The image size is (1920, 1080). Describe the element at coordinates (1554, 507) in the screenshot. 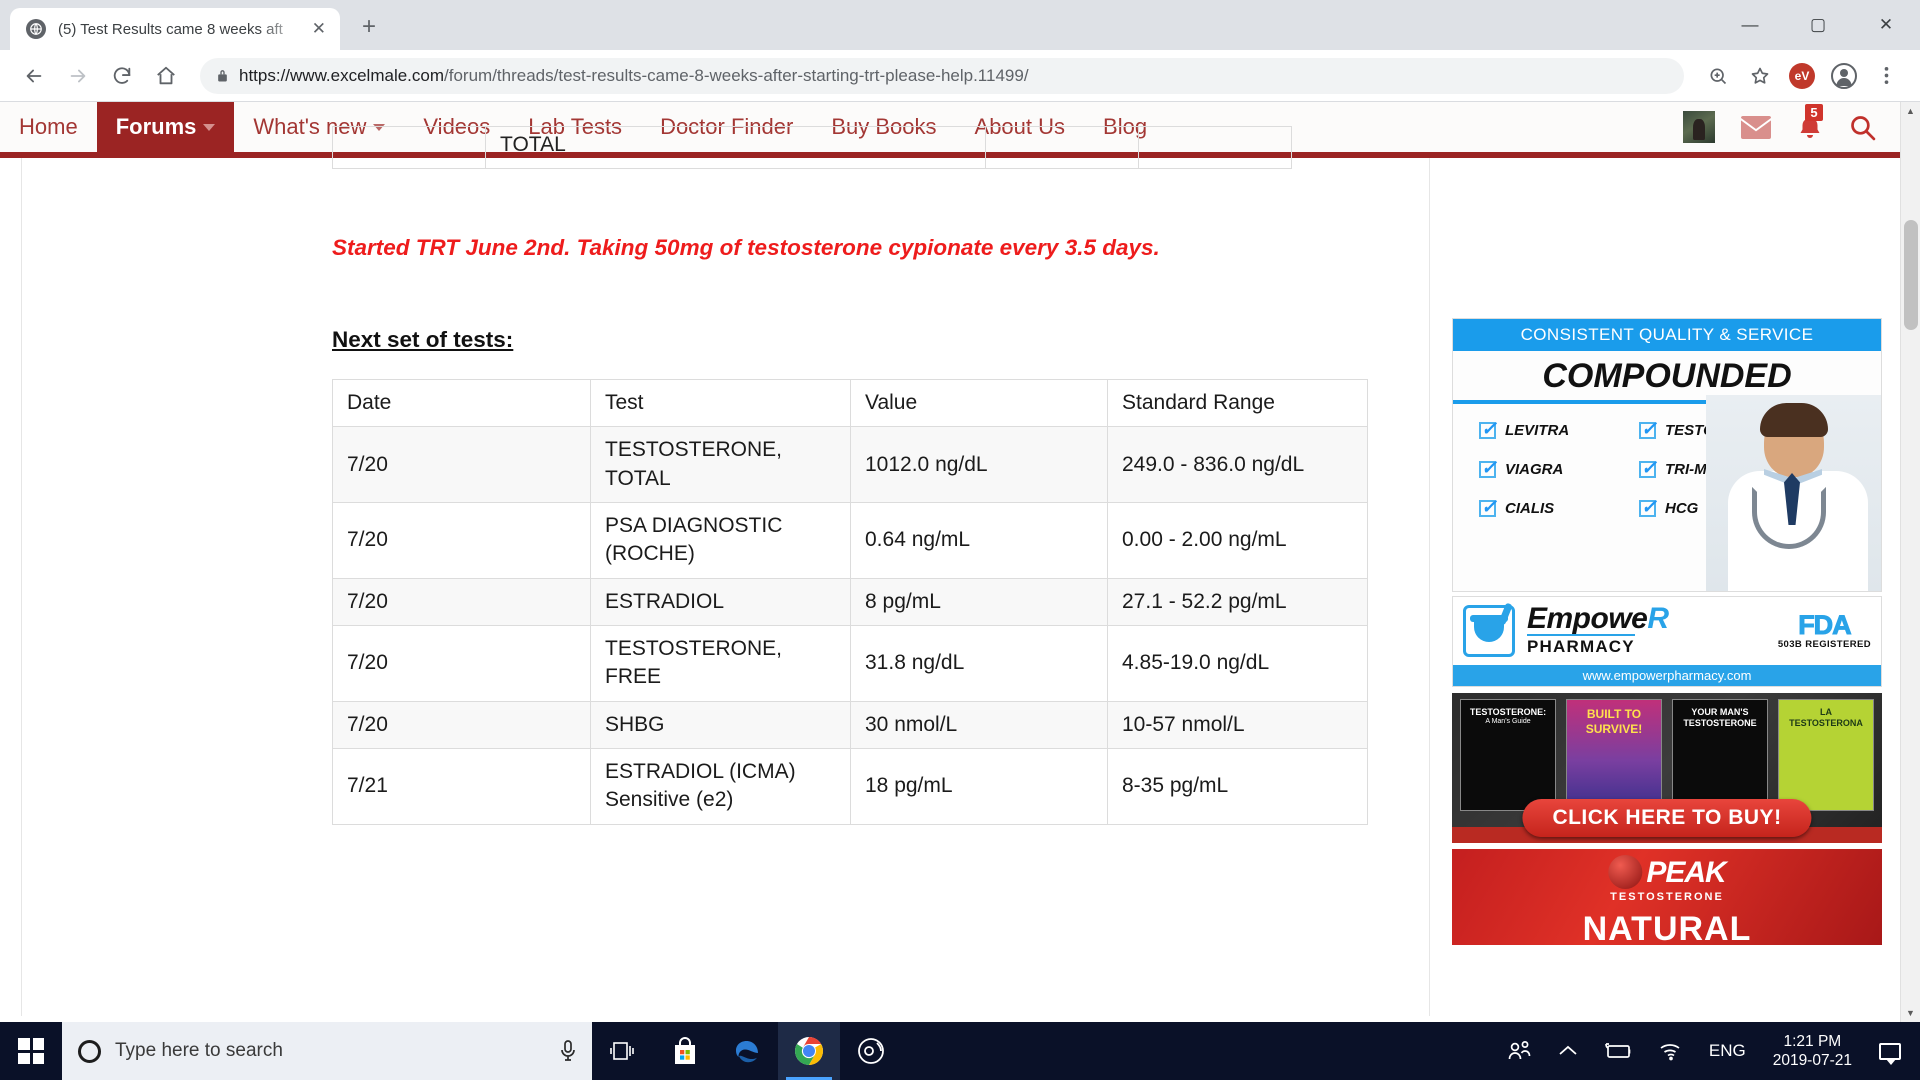

I see `list-item: CIALIS` at that location.